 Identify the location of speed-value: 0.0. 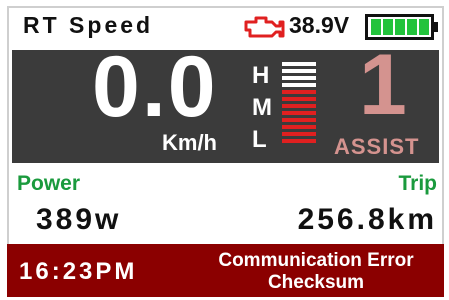
(155, 87).